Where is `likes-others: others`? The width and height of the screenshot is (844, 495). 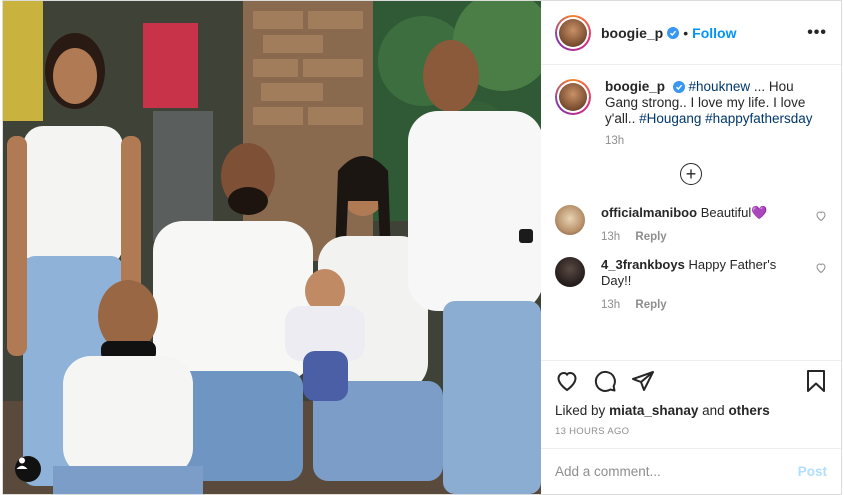
likes-others: others is located at coordinates (748, 410).